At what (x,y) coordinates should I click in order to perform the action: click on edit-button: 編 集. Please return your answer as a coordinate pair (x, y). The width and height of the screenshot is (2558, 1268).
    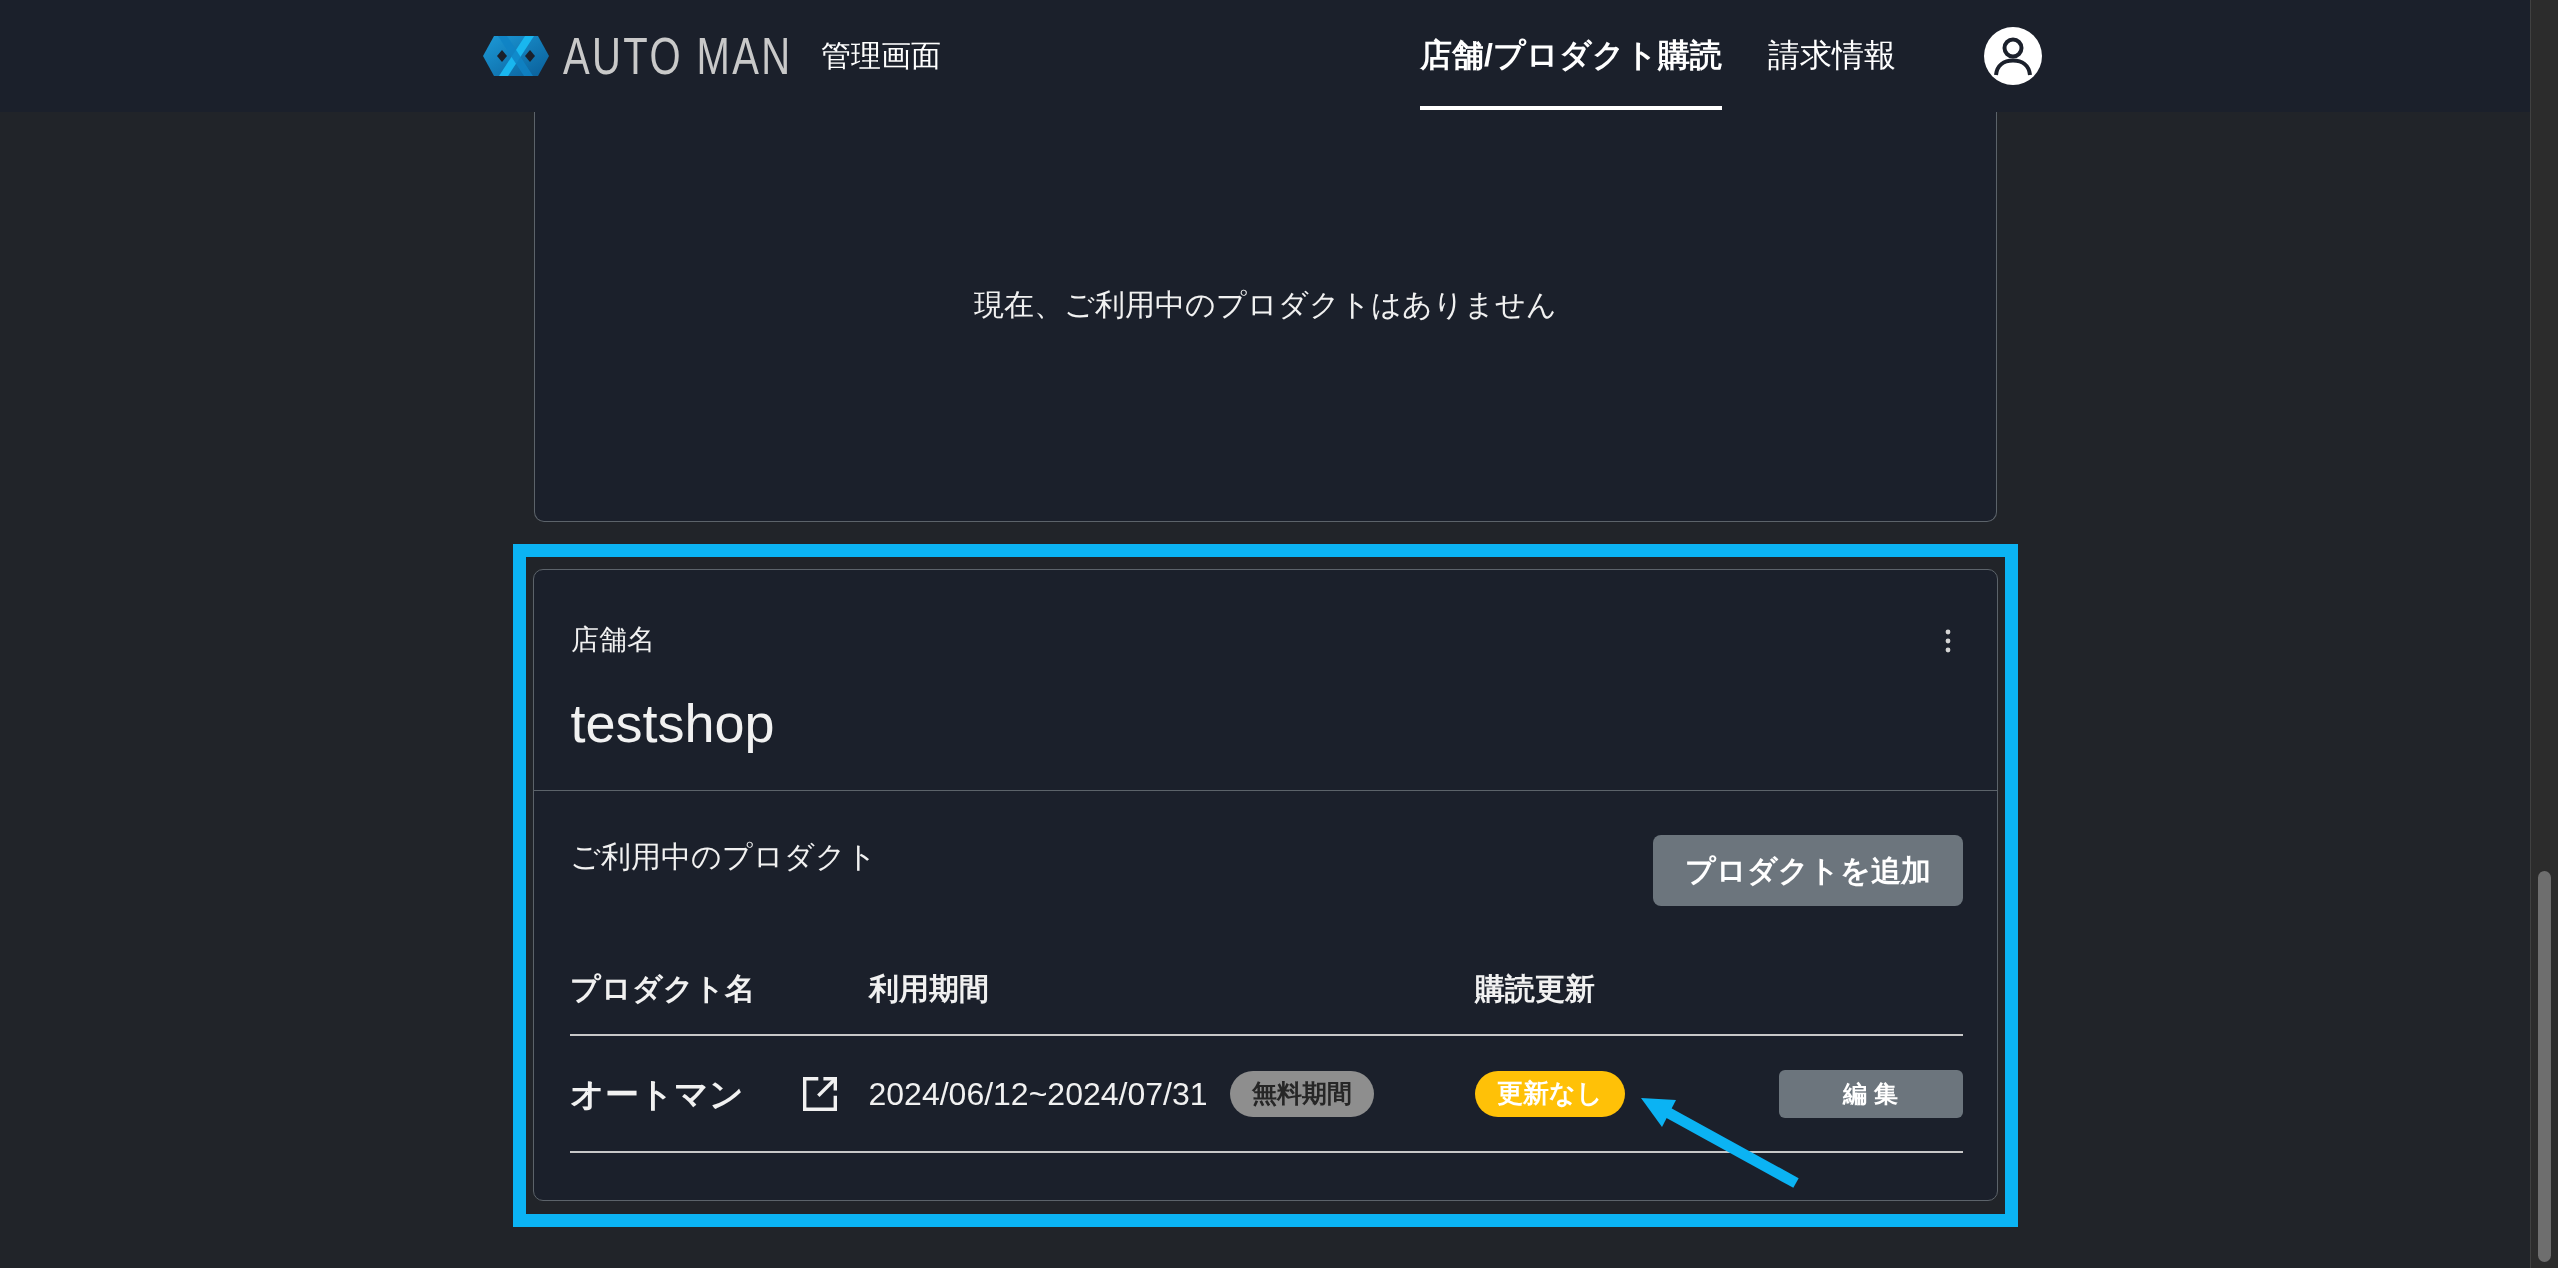
    Looking at the image, I should click on (1870, 1093).